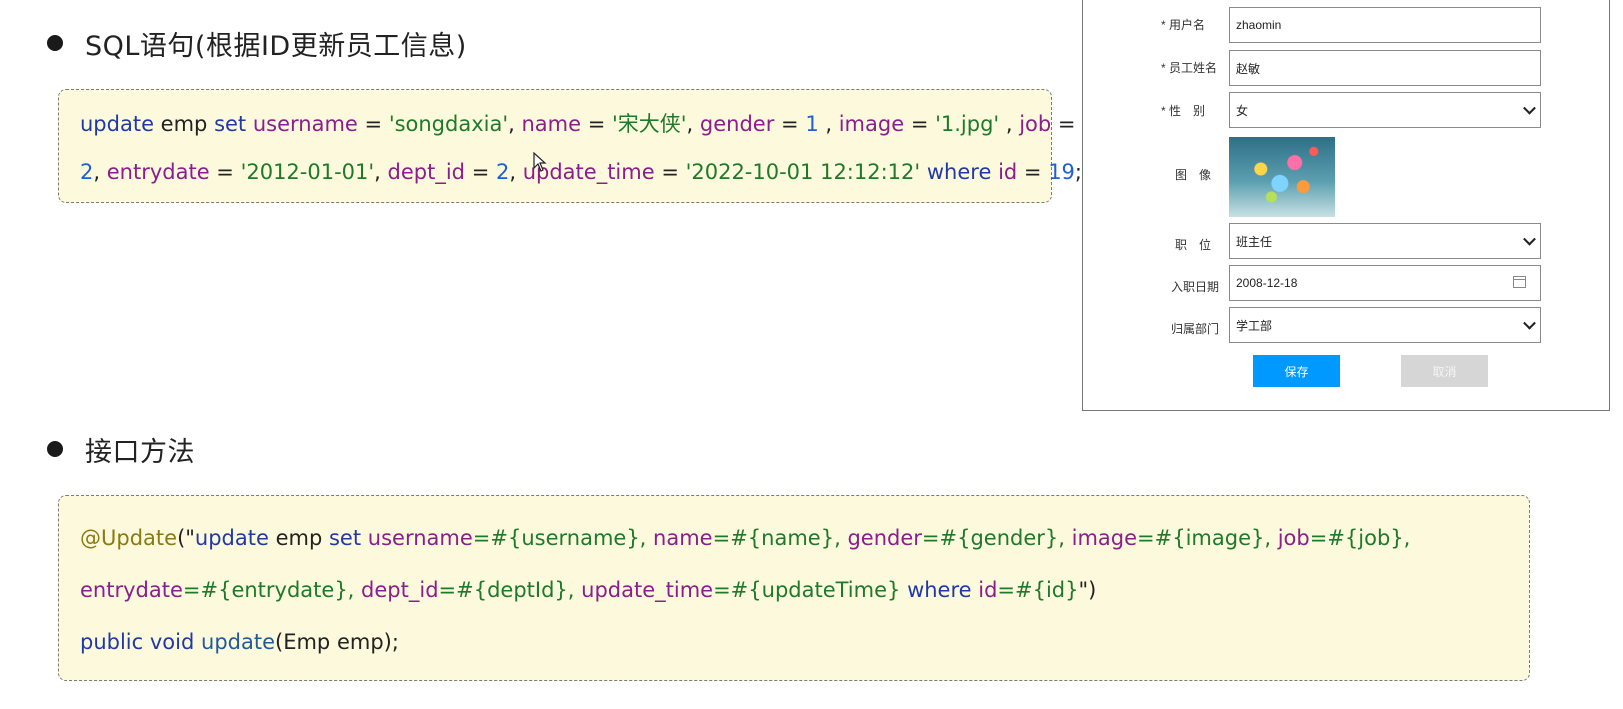 The image size is (1623, 709). What do you see at coordinates (129, 538) in the screenshot?
I see `code-token: @Update` at bounding box center [129, 538].